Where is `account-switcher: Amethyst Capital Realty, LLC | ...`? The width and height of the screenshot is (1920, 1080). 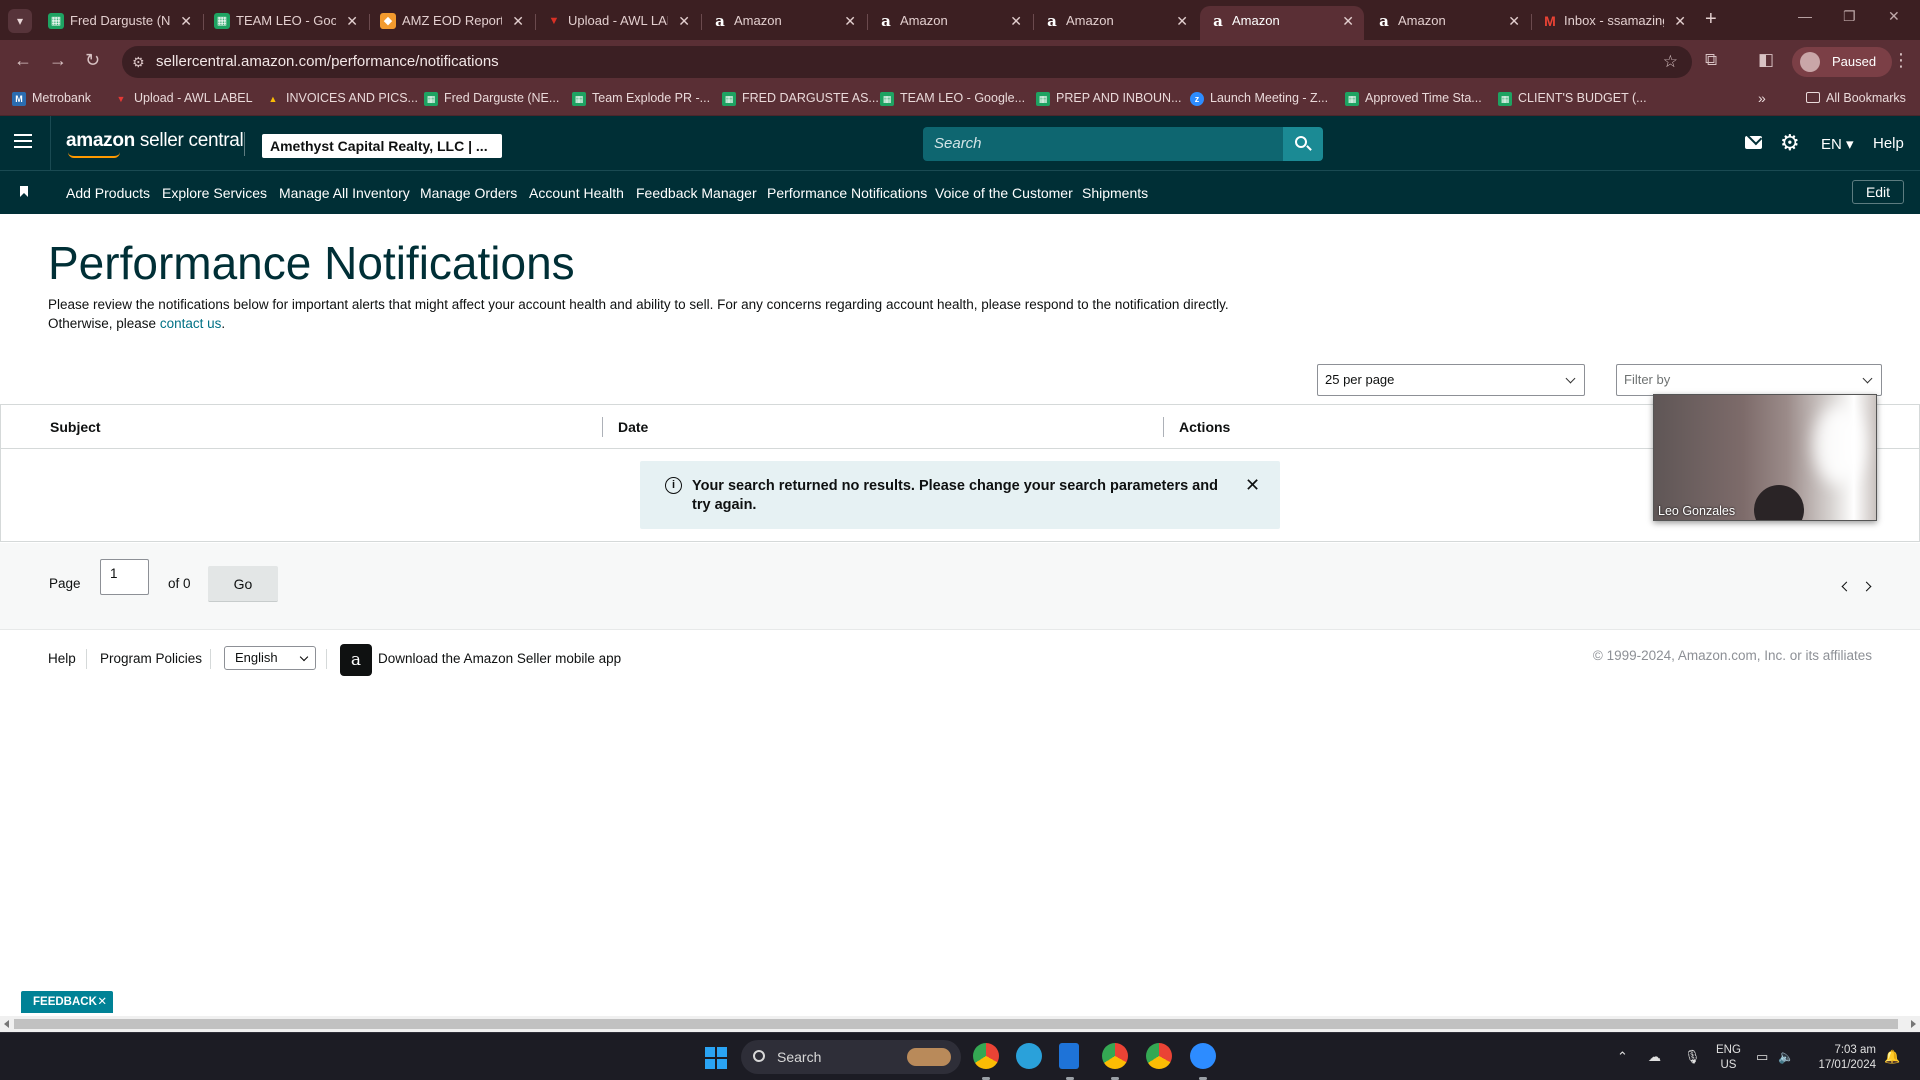
account-switcher: Amethyst Capital Realty, LLC | ... is located at coordinates (382, 146).